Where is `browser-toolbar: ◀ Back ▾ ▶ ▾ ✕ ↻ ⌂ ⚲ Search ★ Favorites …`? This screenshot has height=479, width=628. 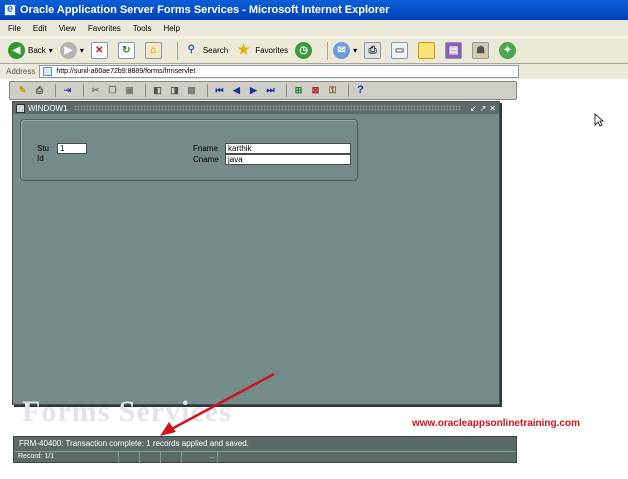 browser-toolbar: ◀ Back ▾ ▶ ▾ ✕ ↻ ⌂ ⚲ Search ★ Favorites … is located at coordinates (314, 50).